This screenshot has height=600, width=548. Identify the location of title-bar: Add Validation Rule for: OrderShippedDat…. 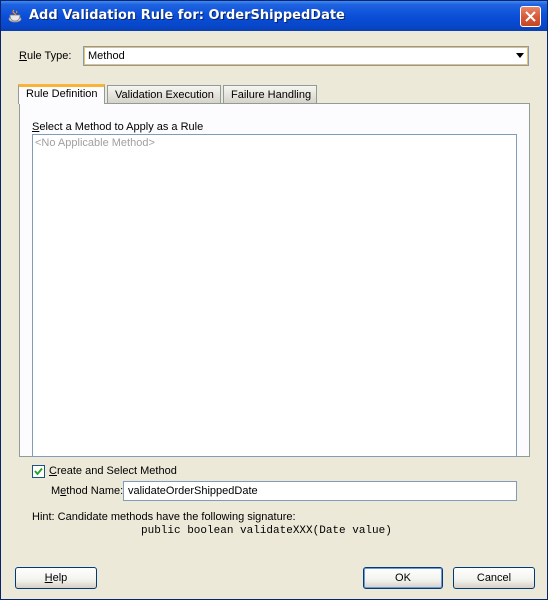
(274, 16).